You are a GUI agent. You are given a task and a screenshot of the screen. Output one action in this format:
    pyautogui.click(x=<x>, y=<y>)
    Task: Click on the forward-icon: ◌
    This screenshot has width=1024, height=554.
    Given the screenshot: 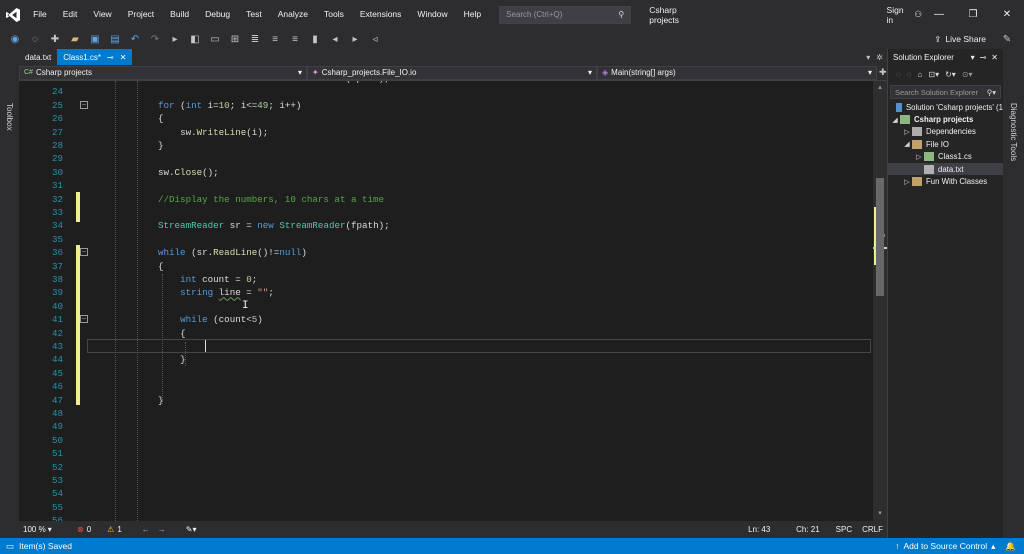 What is the action you would take?
    pyautogui.click(x=35, y=39)
    